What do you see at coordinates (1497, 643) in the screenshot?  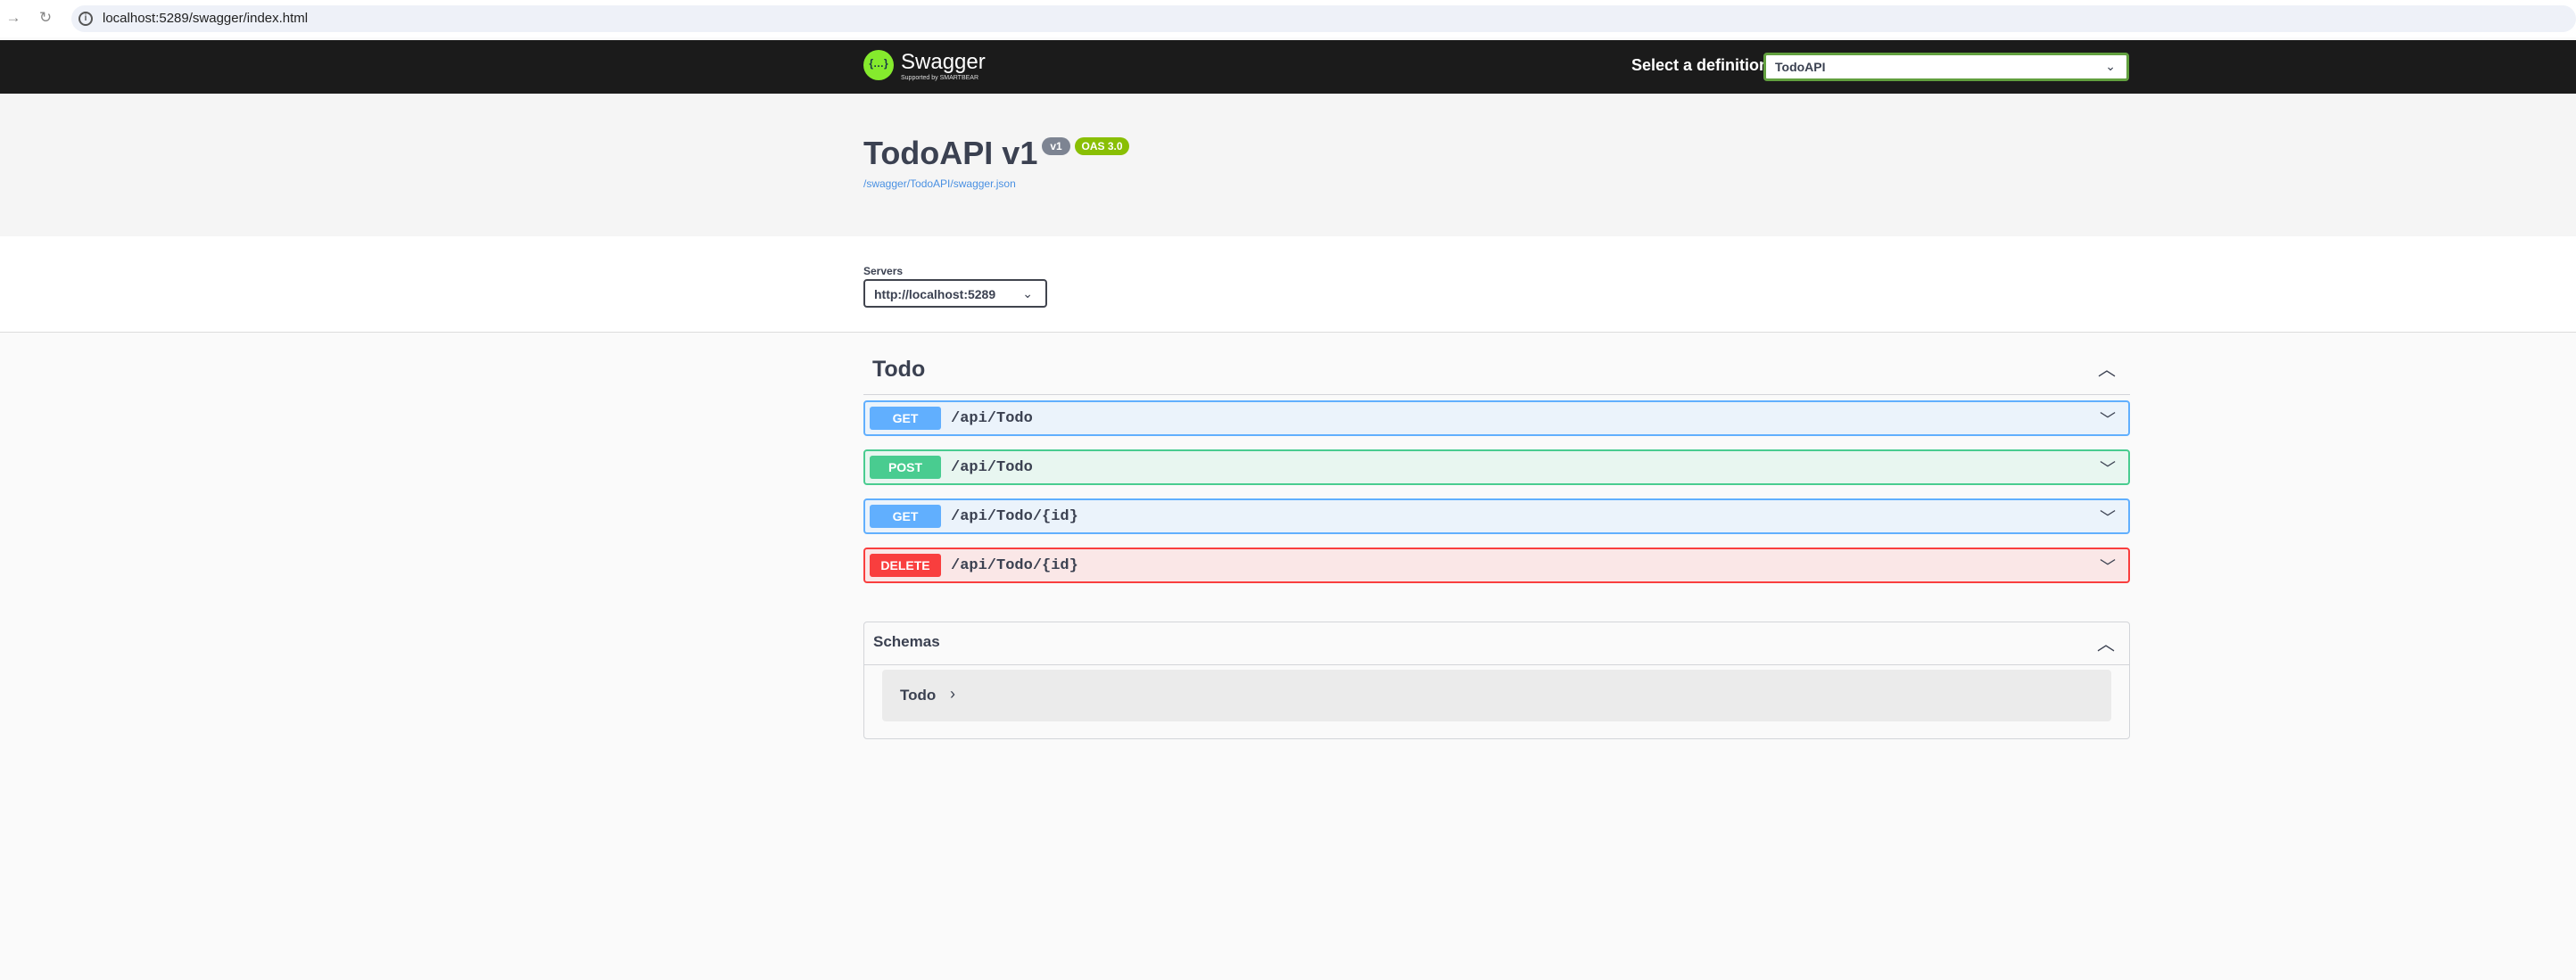 I see `schemas-header: Schemas ︿` at bounding box center [1497, 643].